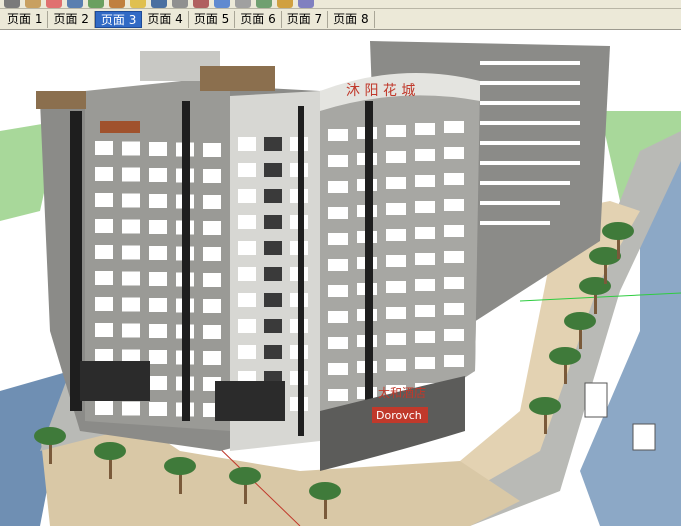 This screenshot has height=526, width=681. What do you see at coordinates (305, 19) in the screenshot?
I see `tab-page-7: 页面 7` at bounding box center [305, 19].